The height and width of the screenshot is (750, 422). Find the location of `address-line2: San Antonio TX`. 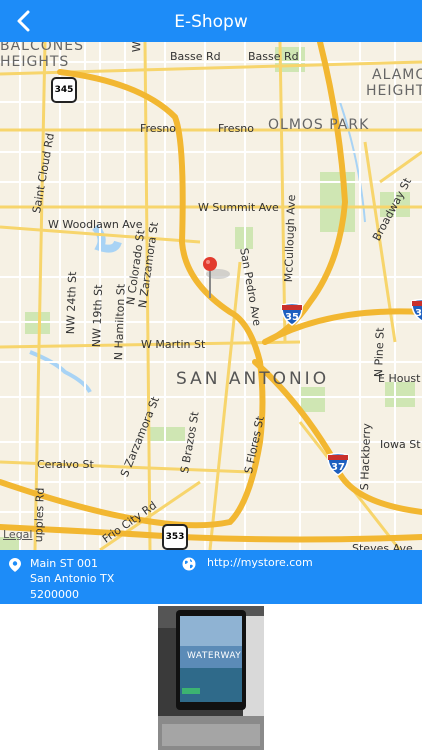

address-line2: San Antonio TX is located at coordinates (72, 578).